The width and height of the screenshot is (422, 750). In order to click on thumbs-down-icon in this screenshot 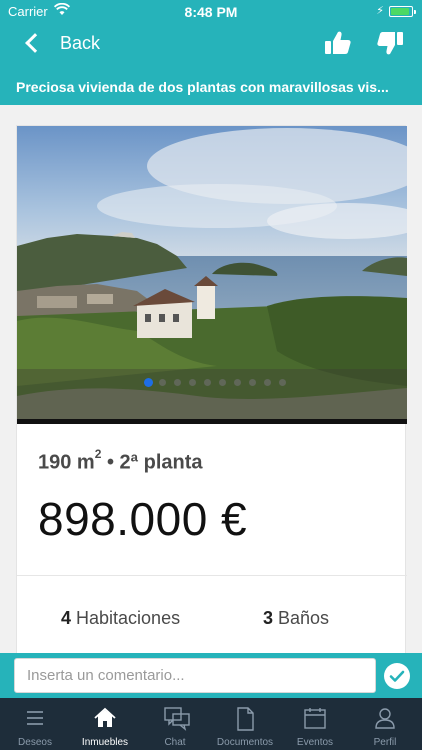, I will do `click(390, 43)`.